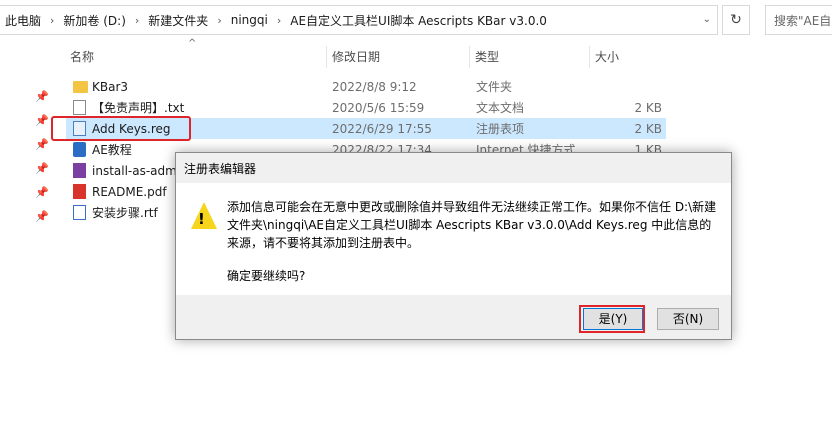 This screenshot has width=832, height=422. I want to click on text-file-icon, so click(79, 107).